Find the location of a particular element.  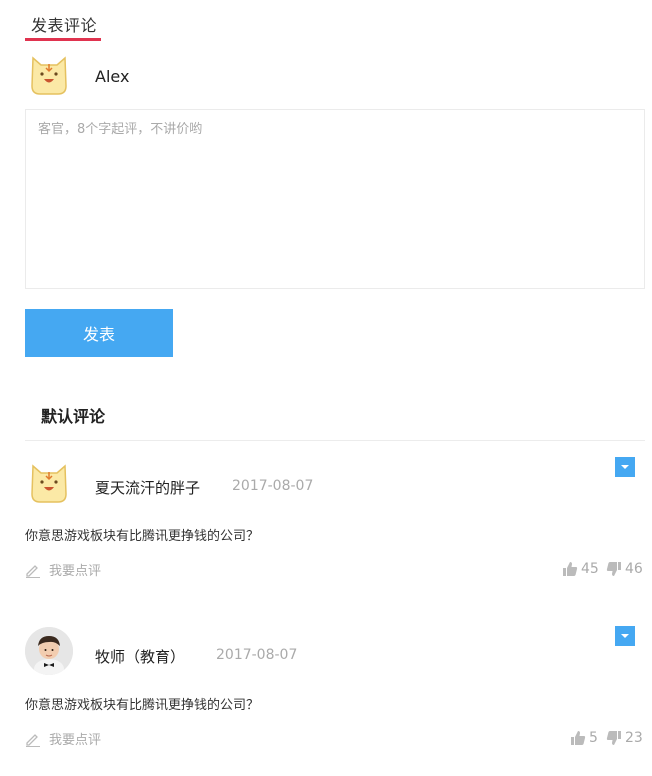

dislike-count: 46 is located at coordinates (634, 569).